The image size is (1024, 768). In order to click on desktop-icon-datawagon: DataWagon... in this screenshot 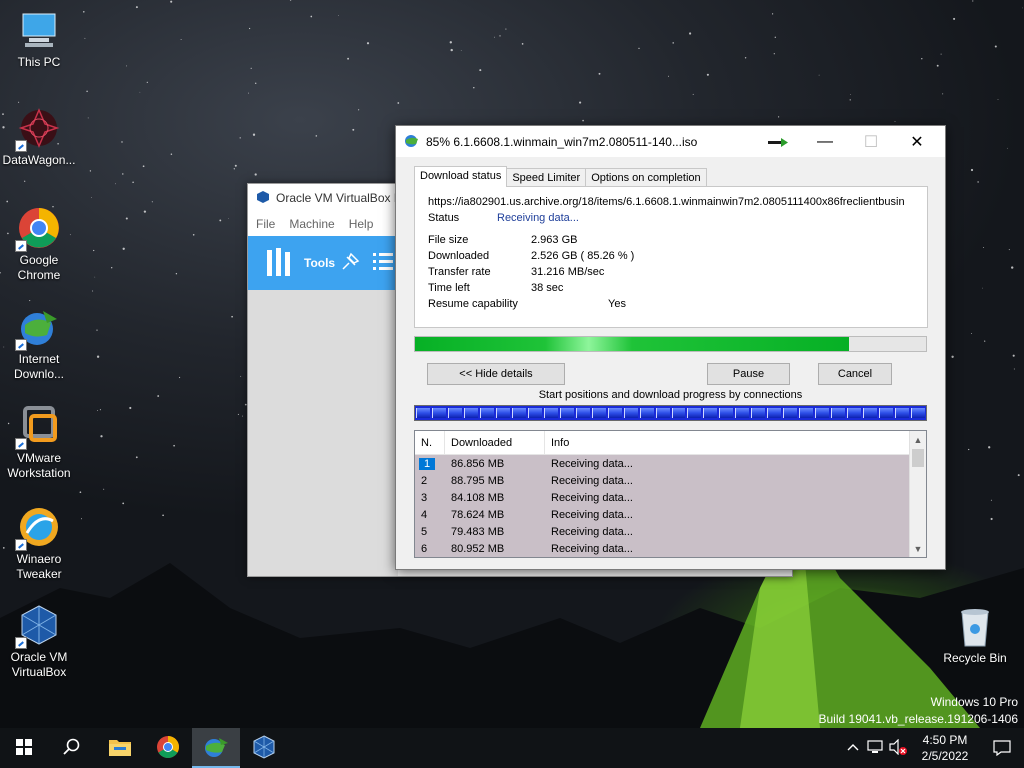, I will do `click(39, 137)`.